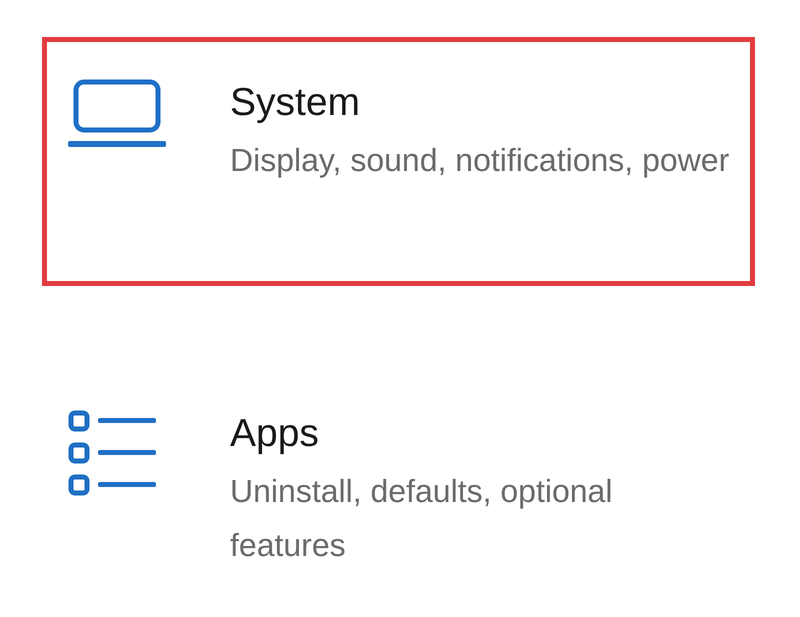 The image size is (800, 617). I want to click on item-title: Apps, so click(275, 434).